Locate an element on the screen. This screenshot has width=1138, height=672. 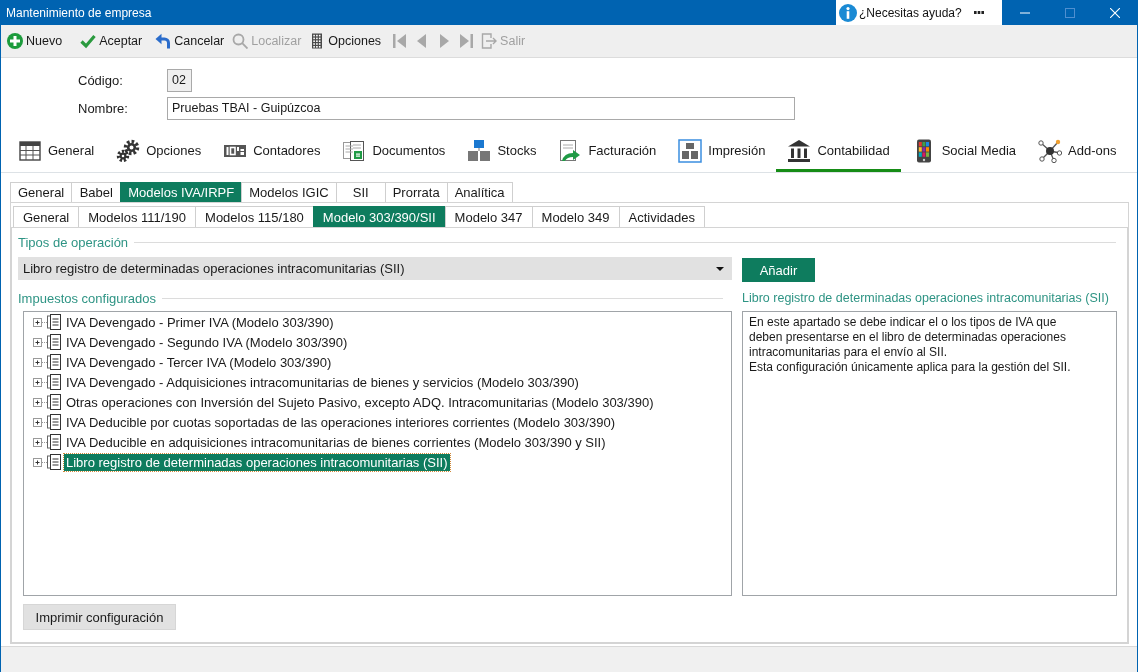
search-icon is located at coordinates (240, 41).